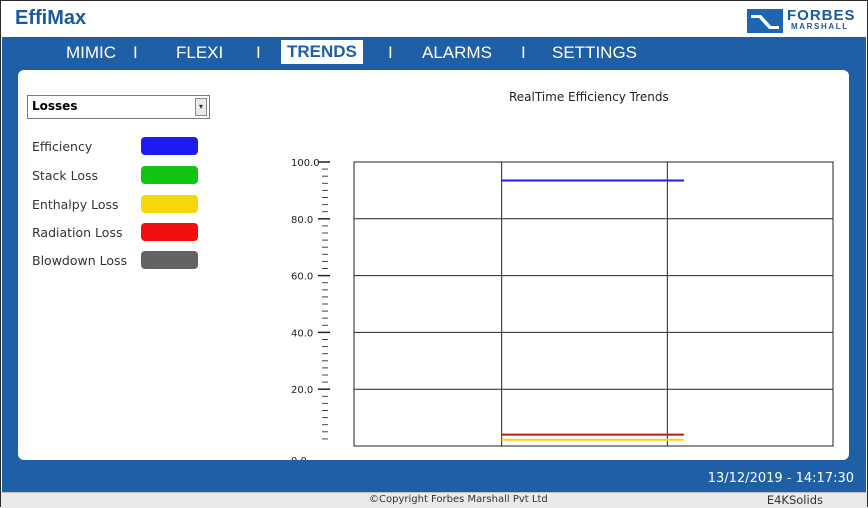 This screenshot has height=508, width=868. I want to click on nav-flexi: FLEXI, so click(199, 53).